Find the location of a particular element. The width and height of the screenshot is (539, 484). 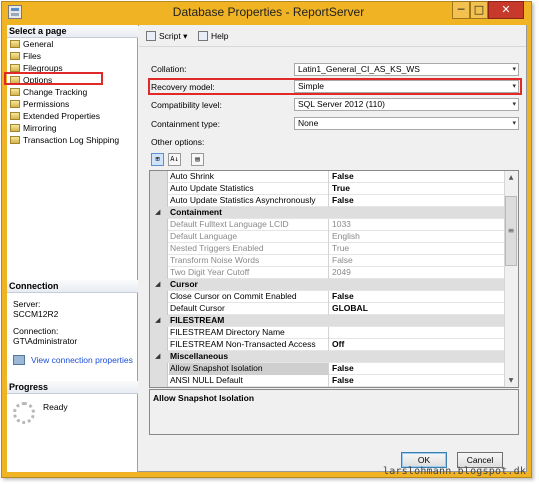

grid-category-containment: ◢ Containment is located at coordinates (327, 213).